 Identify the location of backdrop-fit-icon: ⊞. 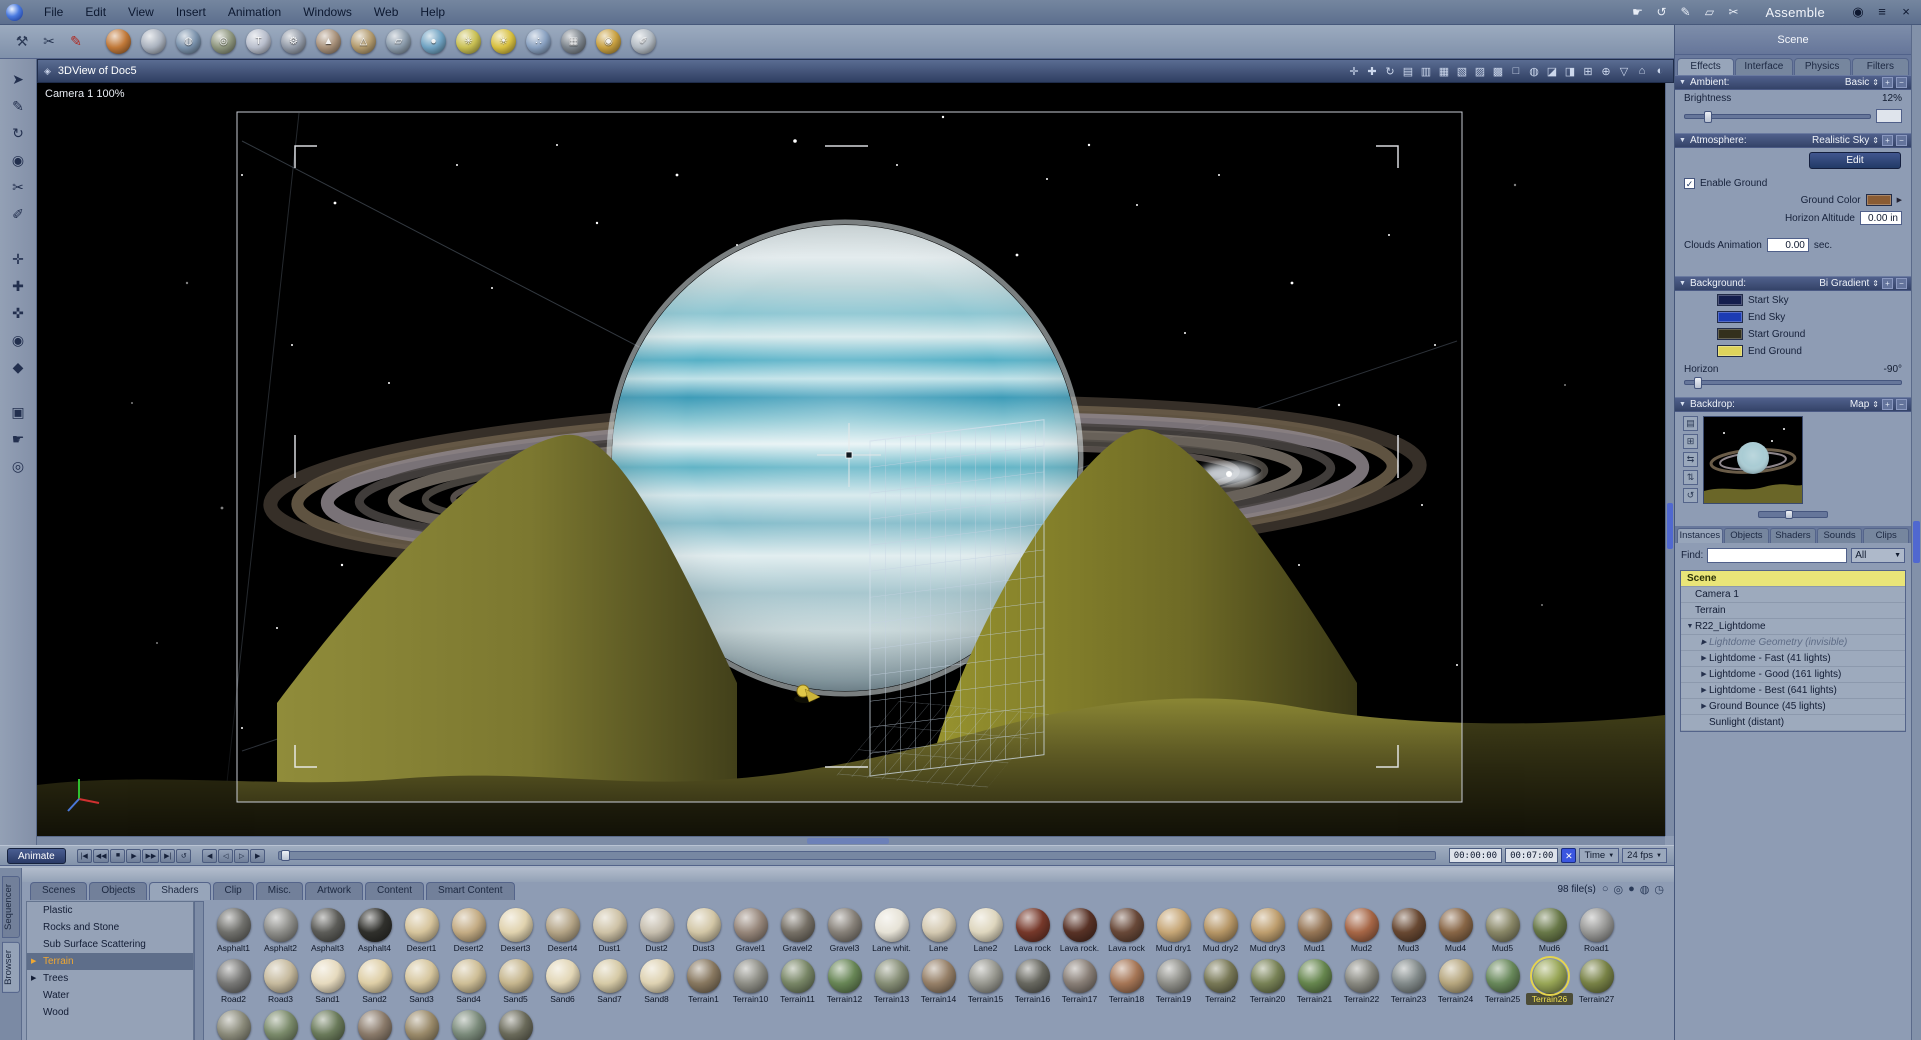
(1690, 441).